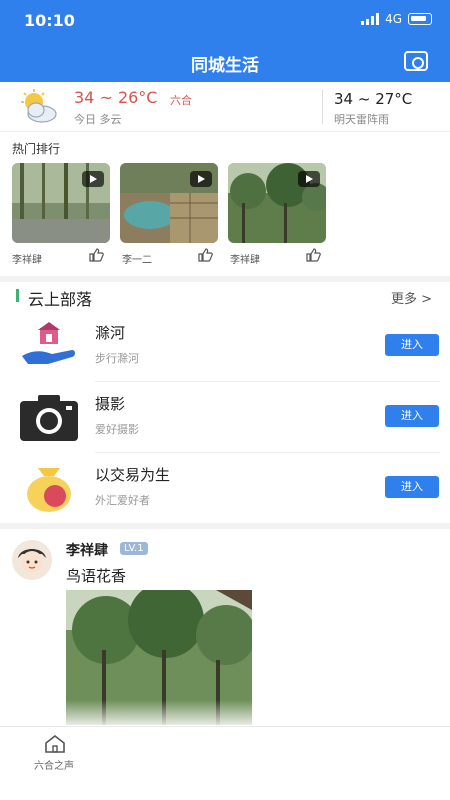  I want to click on hot-section-title: 热门排行, so click(36, 149).